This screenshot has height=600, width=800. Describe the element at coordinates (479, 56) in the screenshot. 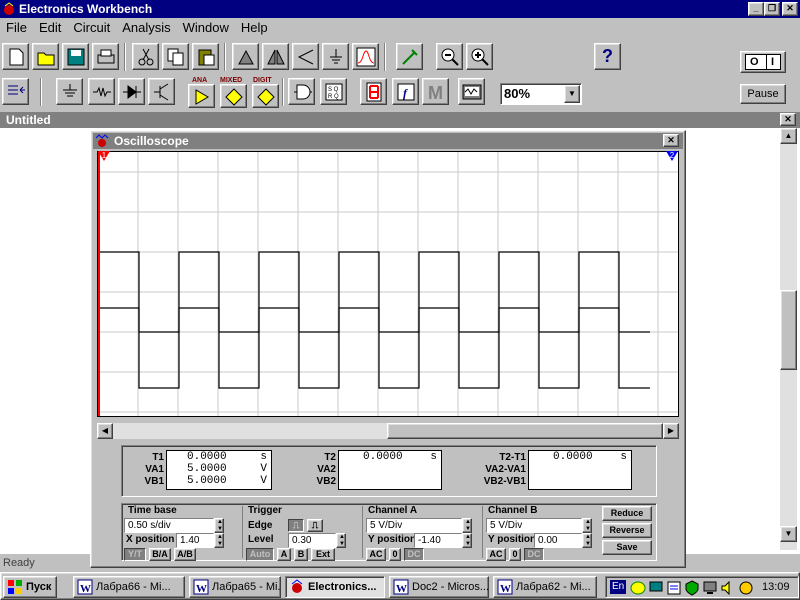

I see `zoom-in-button` at that location.